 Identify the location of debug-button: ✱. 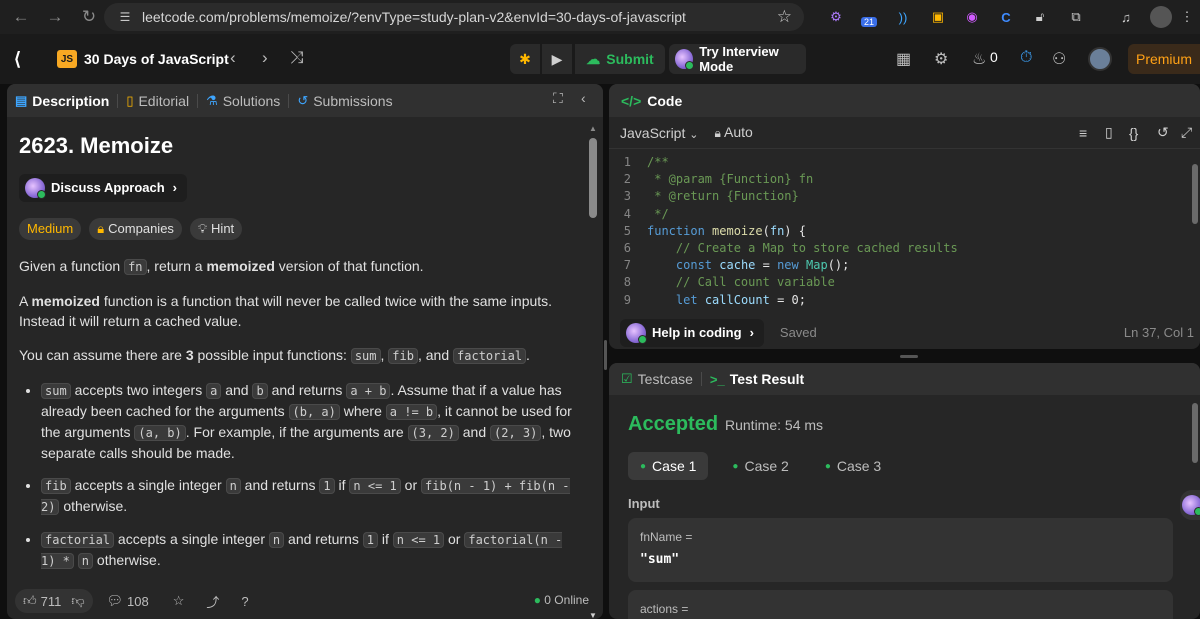
(525, 59).